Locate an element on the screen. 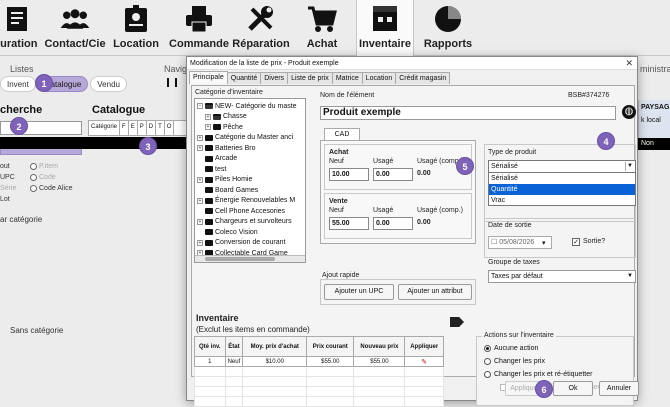 The image size is (670, 407). close-icon: ✕ is located at coordinates (629, 63).